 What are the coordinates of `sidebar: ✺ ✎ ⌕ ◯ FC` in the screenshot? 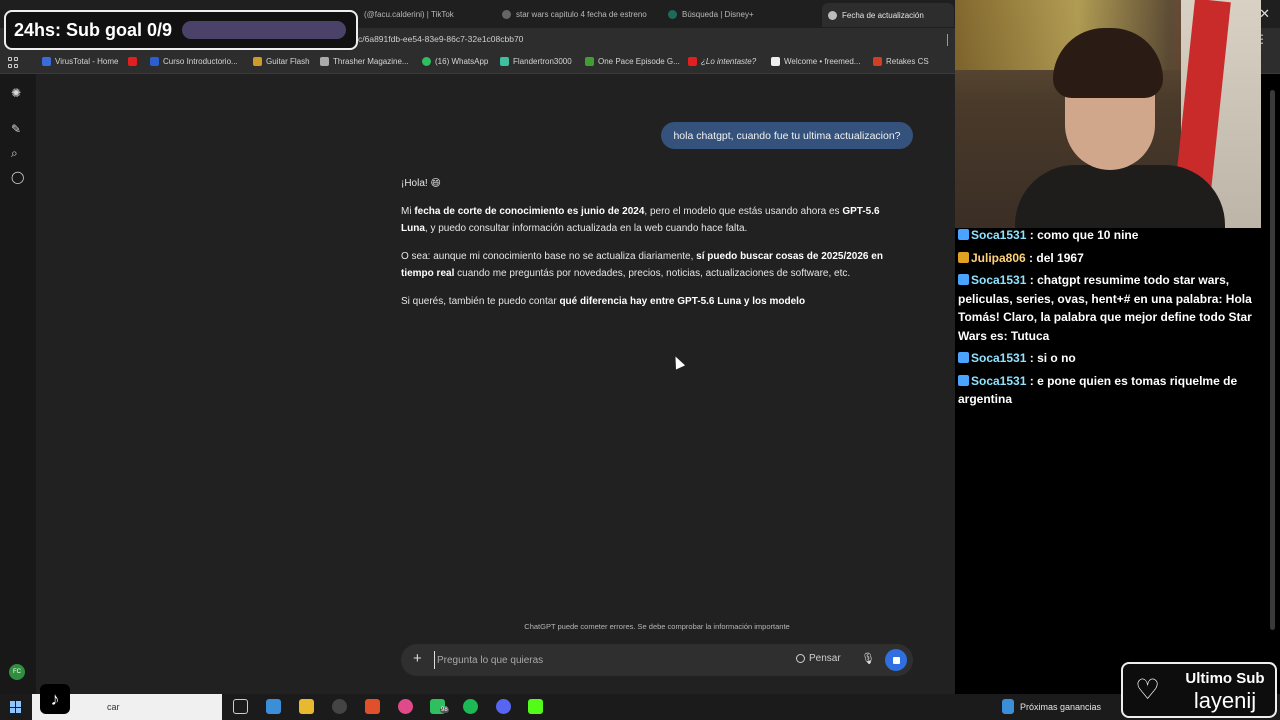 It's located at (18, 384).